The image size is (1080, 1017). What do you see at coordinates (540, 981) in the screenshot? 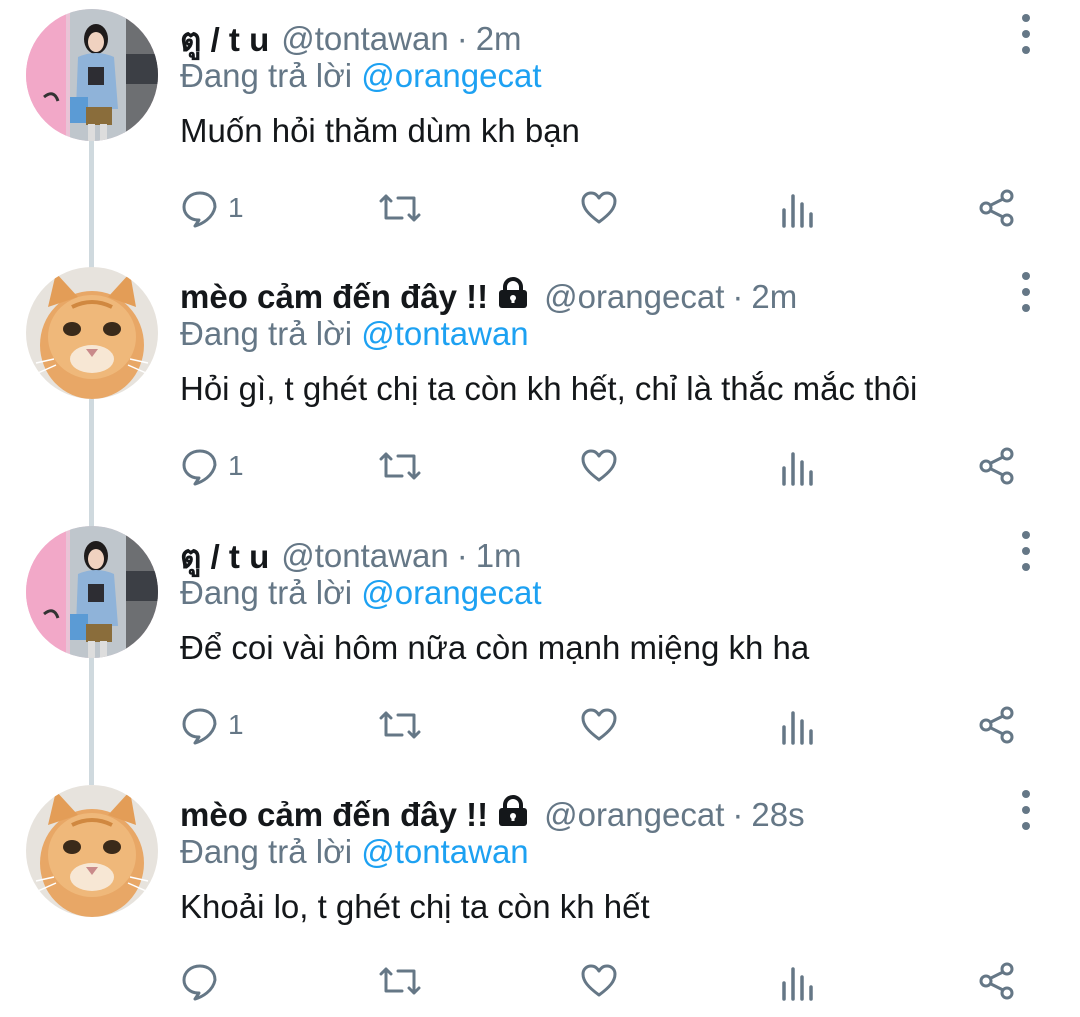
I see `tweet-actions` at bounding box center [540, 981].